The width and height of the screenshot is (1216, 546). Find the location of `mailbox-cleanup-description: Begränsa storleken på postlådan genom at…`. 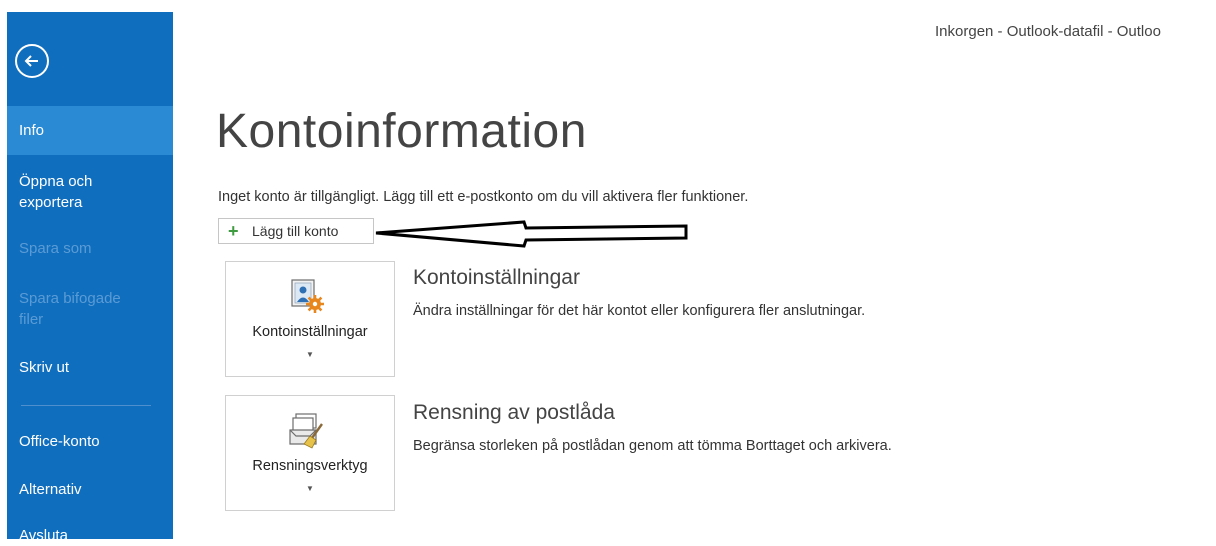

mailbox-cleanup-description: Begränsa storleken på postlådan genom at… is located at coordinates (652, 446).